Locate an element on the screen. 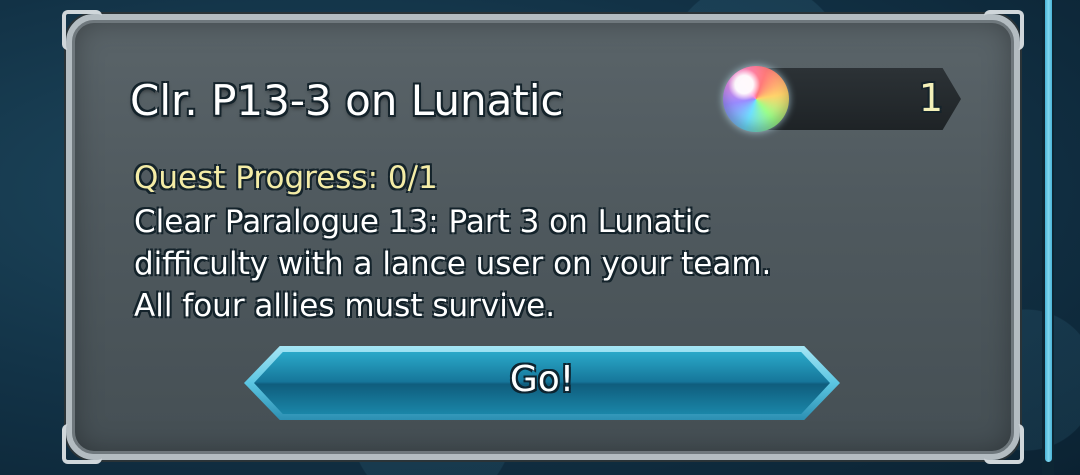  go-button-label: Go! is located at coordinates (542, 379).